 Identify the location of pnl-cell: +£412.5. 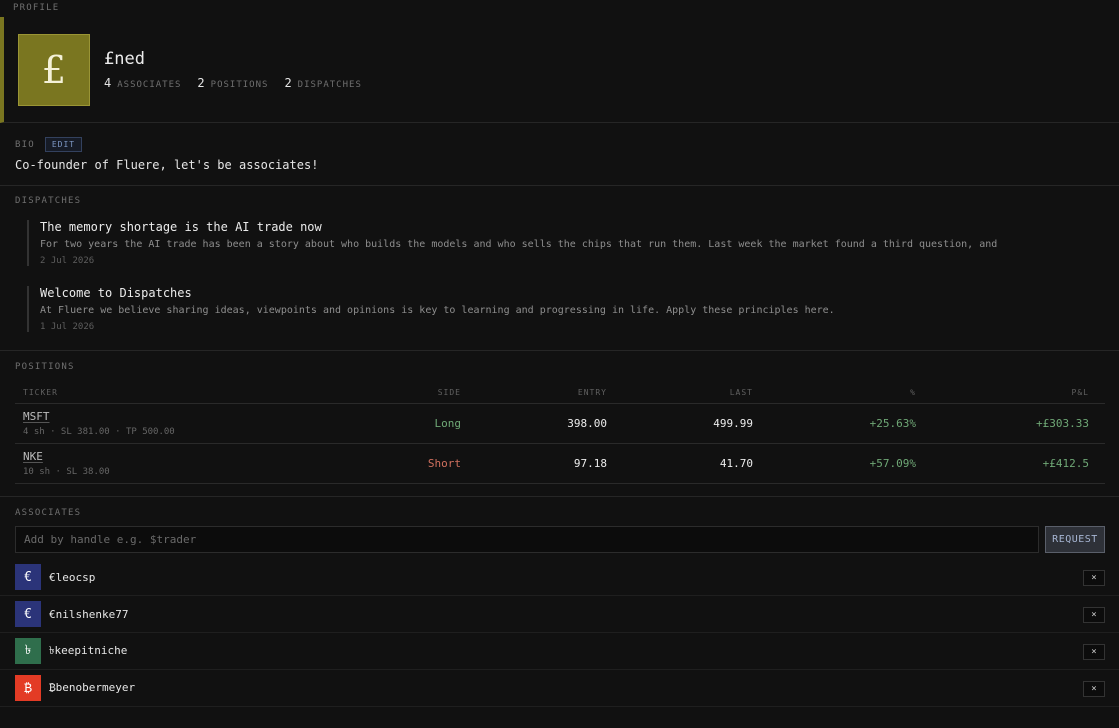
(1065, 463).